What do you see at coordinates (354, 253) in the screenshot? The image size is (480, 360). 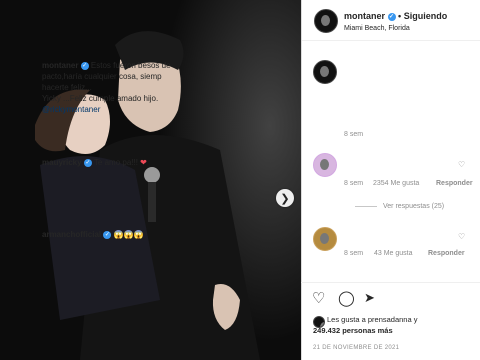 I see `comment-2-time: 8 sem` at bounding box center [354, 253].